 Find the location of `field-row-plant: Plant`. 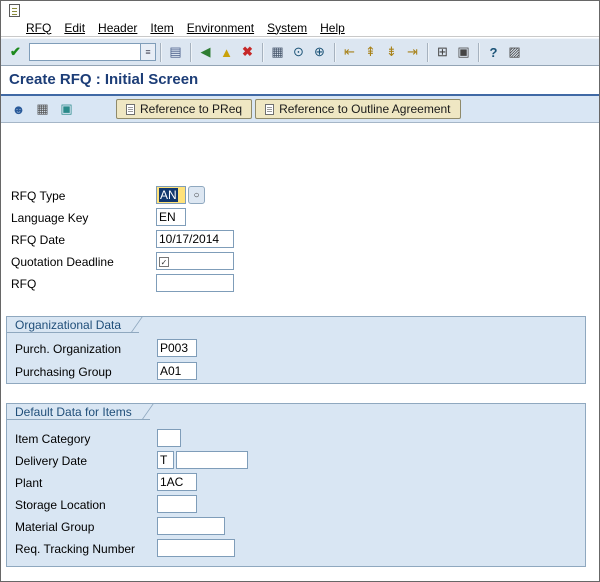

field-row-plant: Plant is located at coordinates (296, 483).